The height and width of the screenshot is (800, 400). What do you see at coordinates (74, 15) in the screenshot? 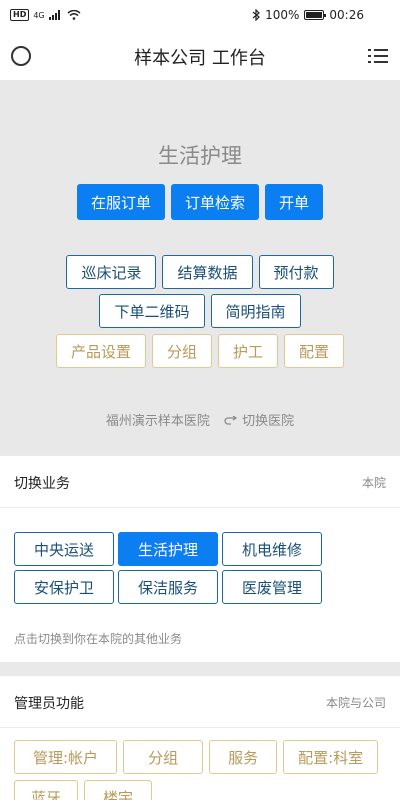
I see `wifi-icon` at bounding box center [74, 15].